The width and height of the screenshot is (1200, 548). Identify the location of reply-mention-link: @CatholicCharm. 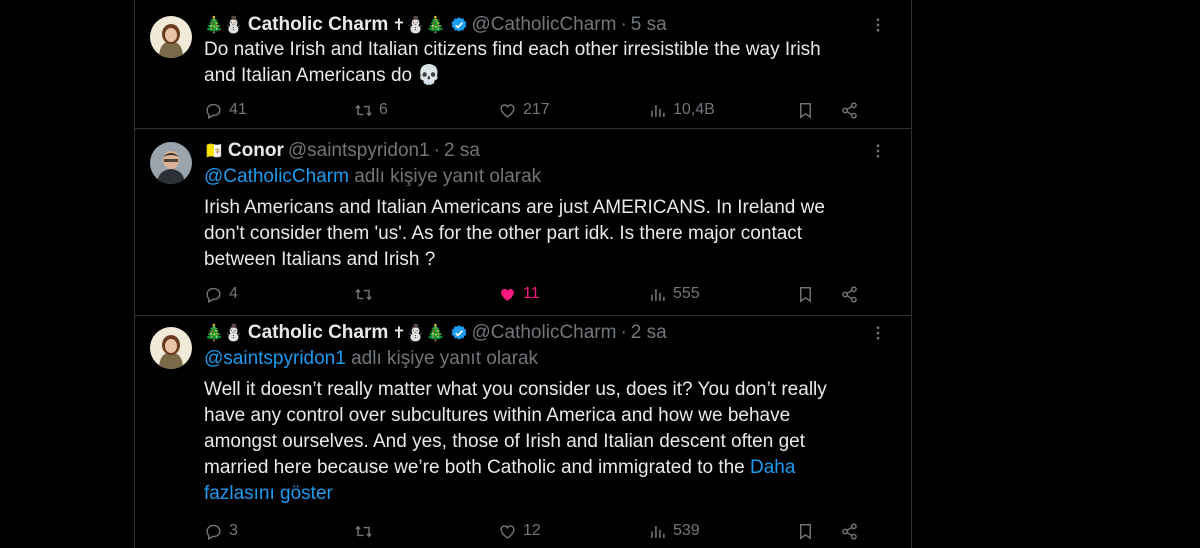
(276, 176).